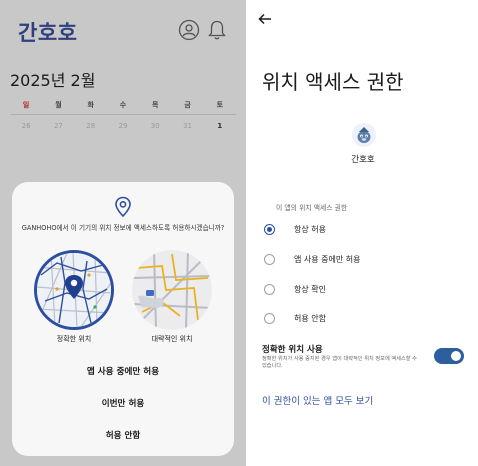 The width and height of the screenshot is (478, 466). I want to click on see-all-apps-link: 이 권한이 있는 앱 모두 보기, so click(317, 400).